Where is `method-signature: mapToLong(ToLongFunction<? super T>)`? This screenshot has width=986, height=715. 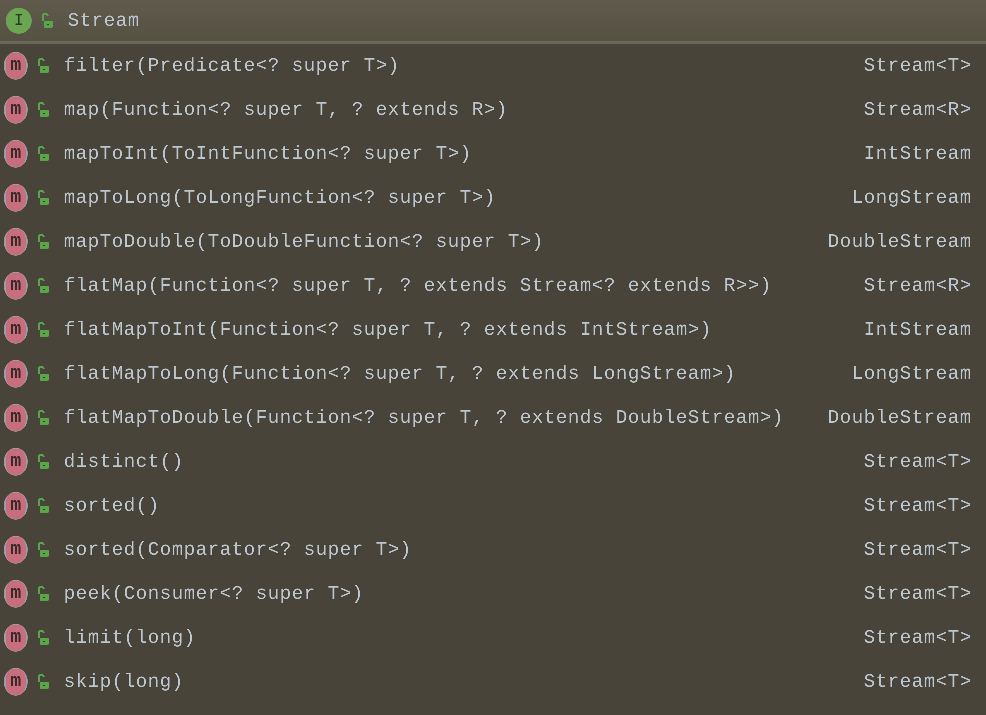 method-signature: mapToLong(ToLongFunction<? super T>) is located at coordinates (281, 198).